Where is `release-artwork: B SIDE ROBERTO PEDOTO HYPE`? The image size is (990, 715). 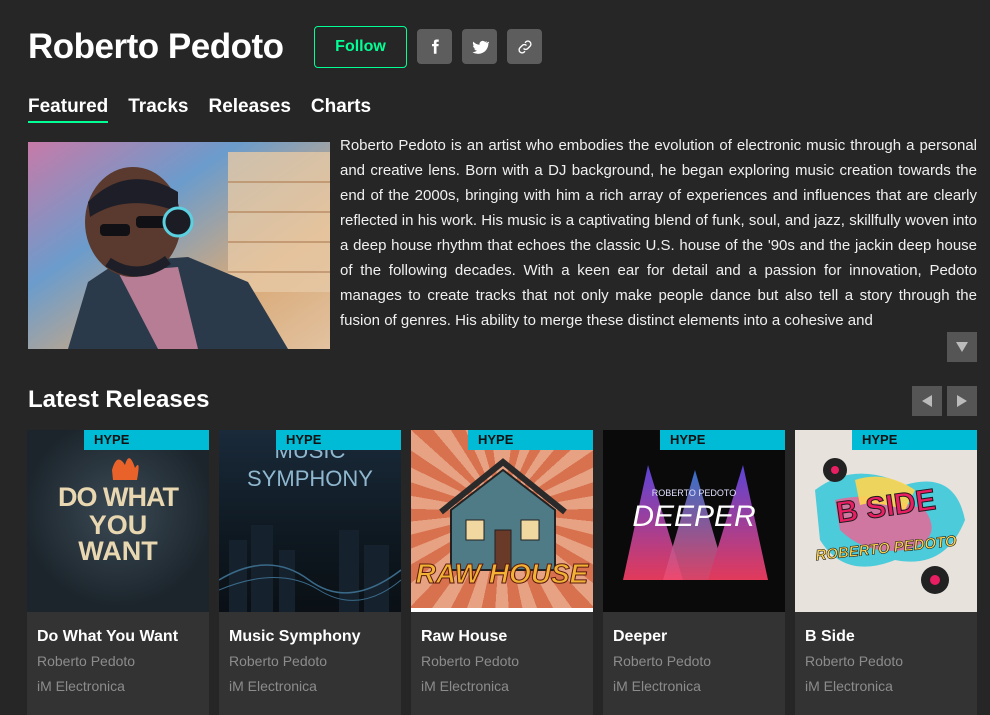 release-artwork: B SIDE ROBERTO PEDOTO HYPE is located at coordinates (886, 521).